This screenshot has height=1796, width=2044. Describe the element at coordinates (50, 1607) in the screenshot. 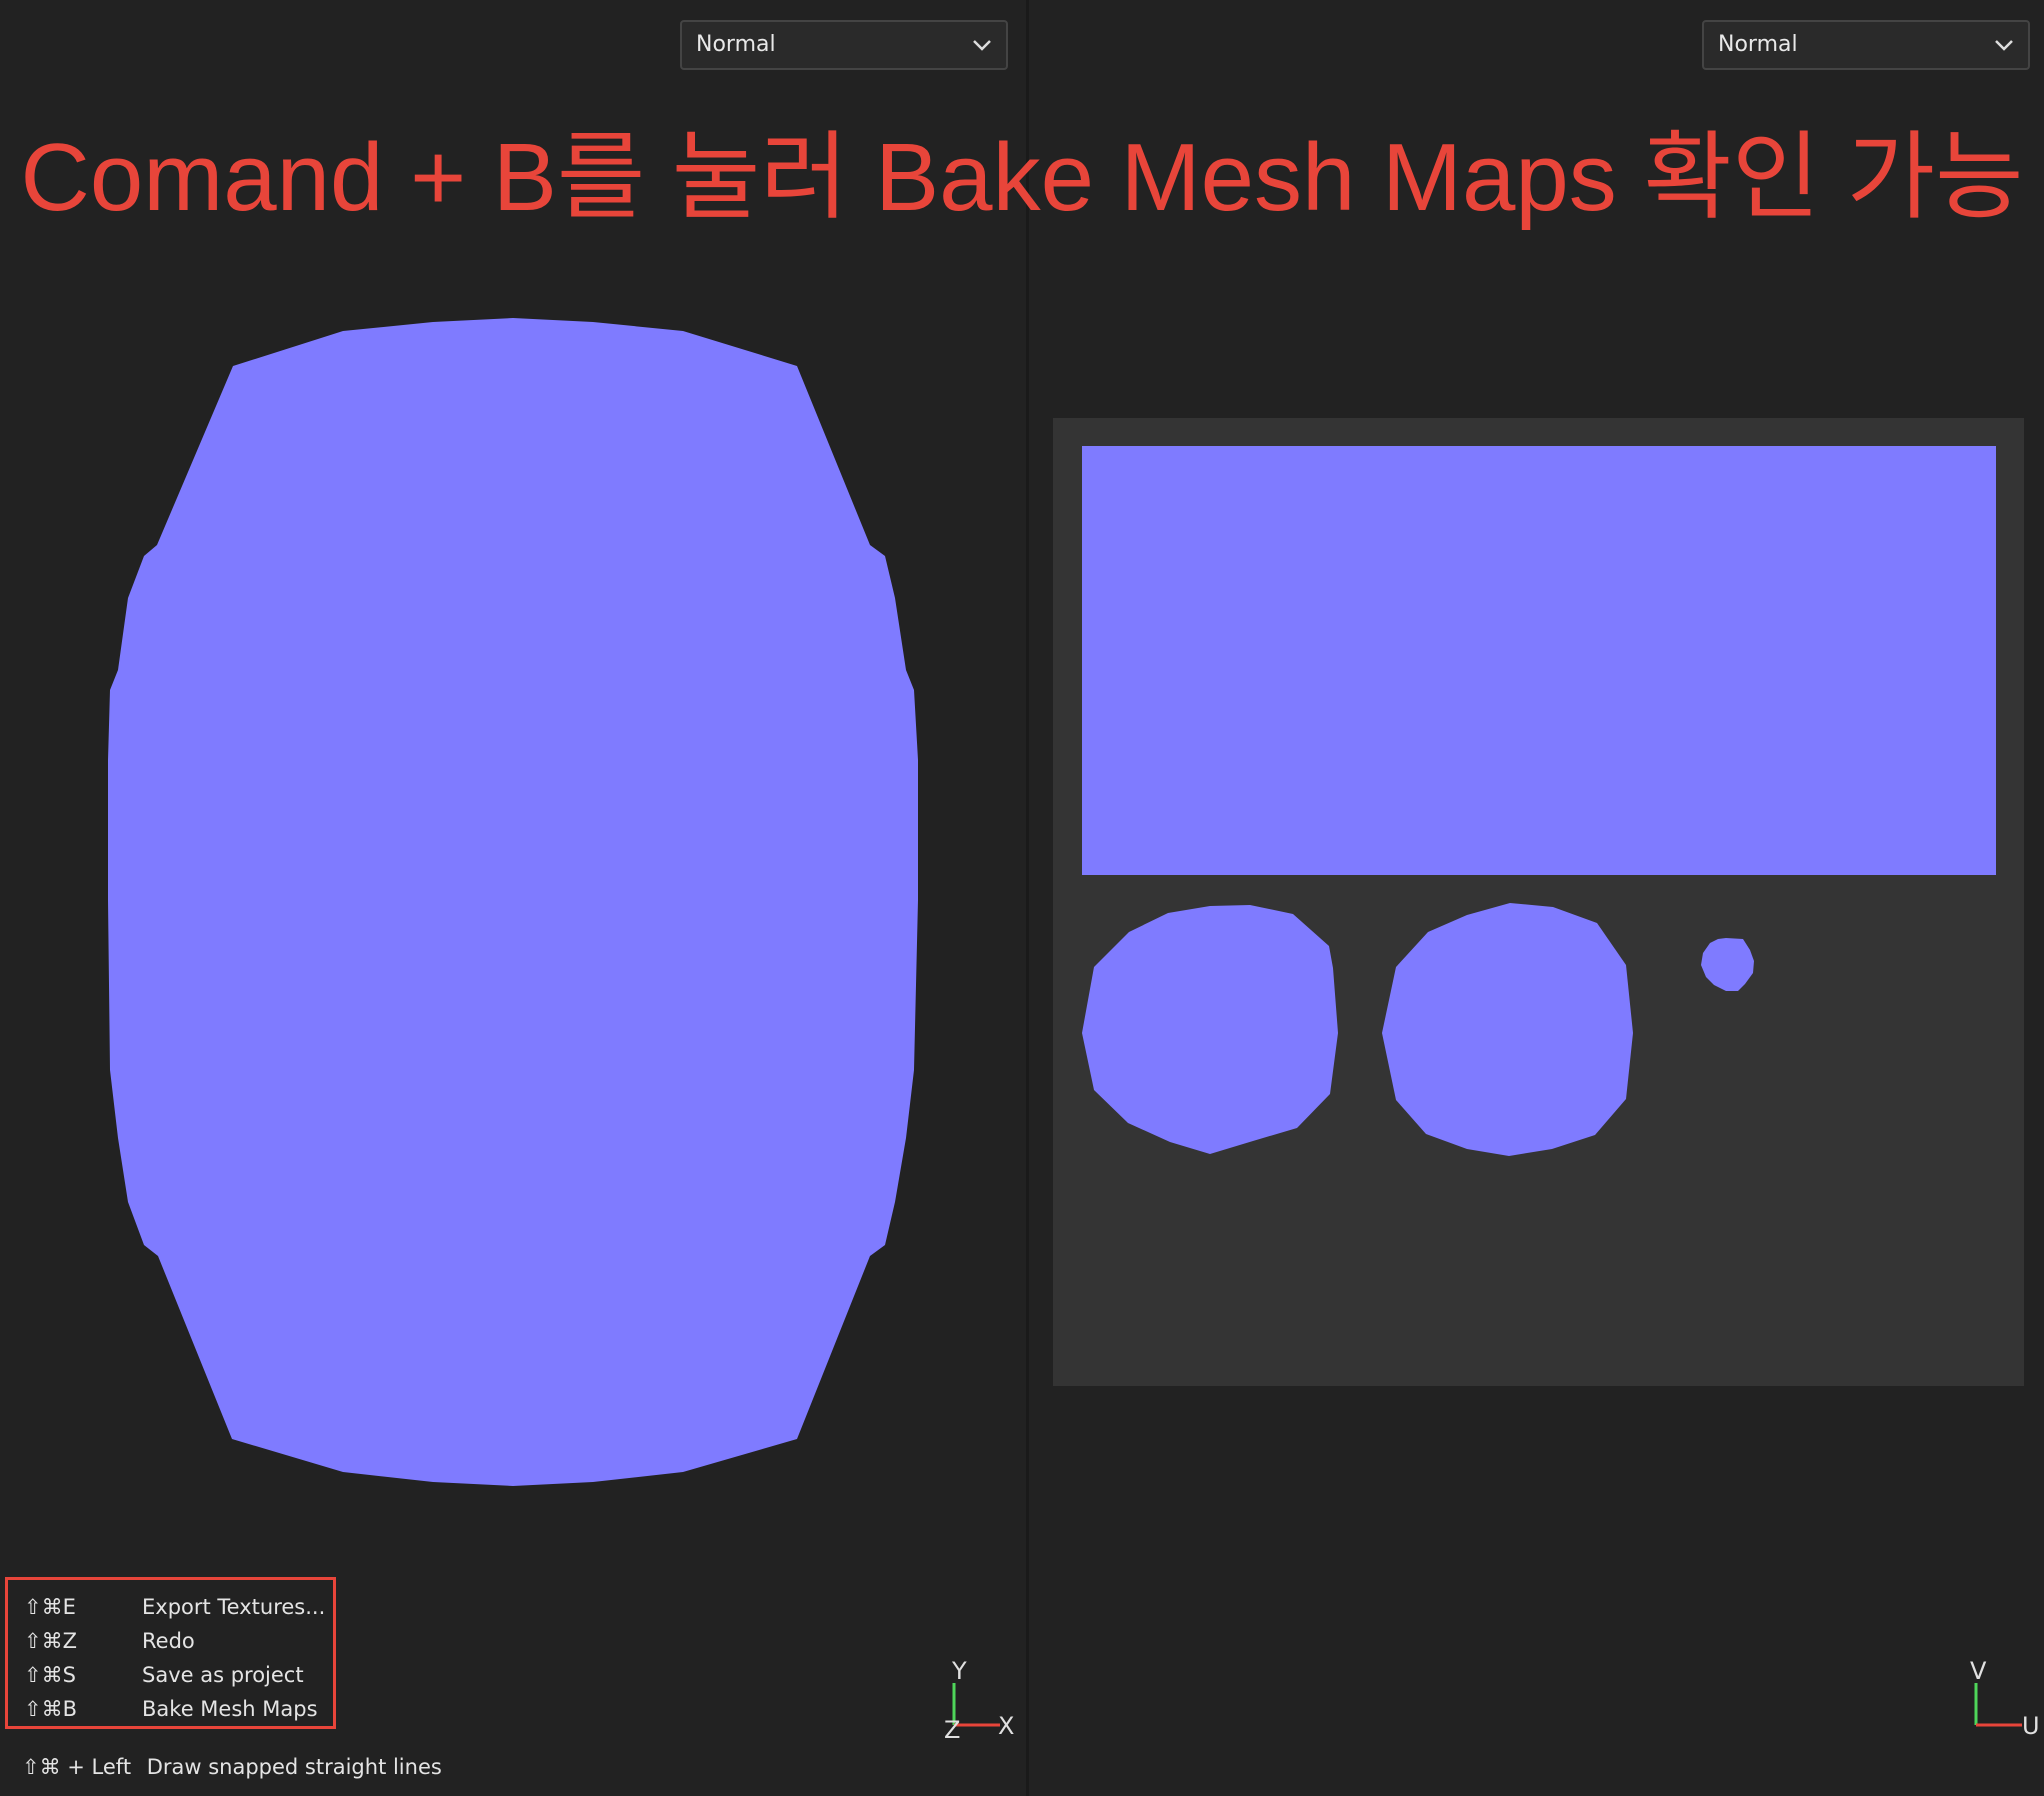

I see `shortcut-keys: ⇧⌘E` at that location.